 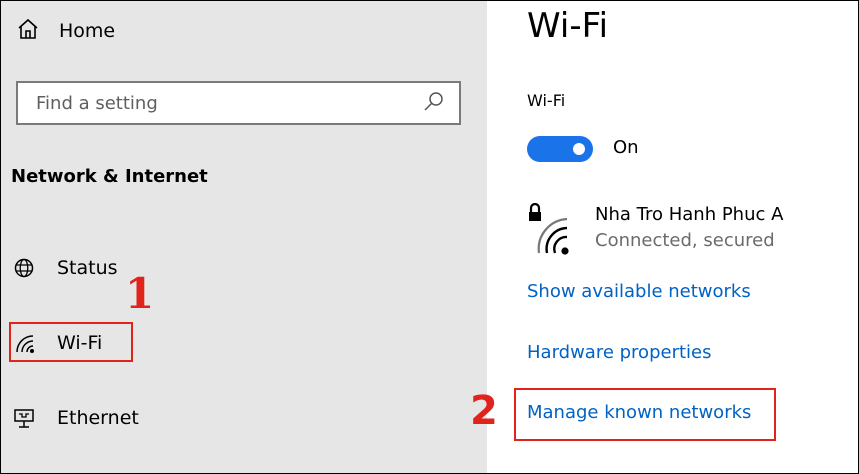 What do you see at coordinates (140, 293) in the screenshot?
I see `annotation-marker-1: 1` at bounding box center [140, 293].